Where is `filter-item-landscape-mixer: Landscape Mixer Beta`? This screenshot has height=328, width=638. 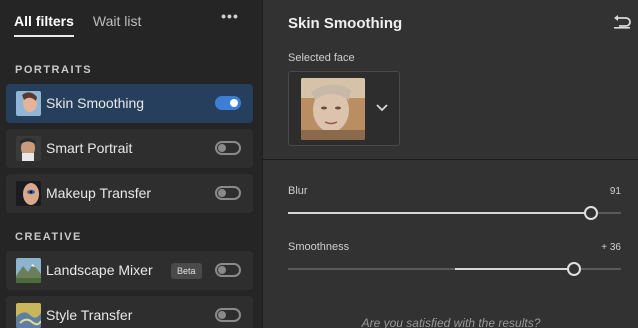 filter-item-landscape-mixer: Landscape Mixer Beta is located at coordinates (129, 270).